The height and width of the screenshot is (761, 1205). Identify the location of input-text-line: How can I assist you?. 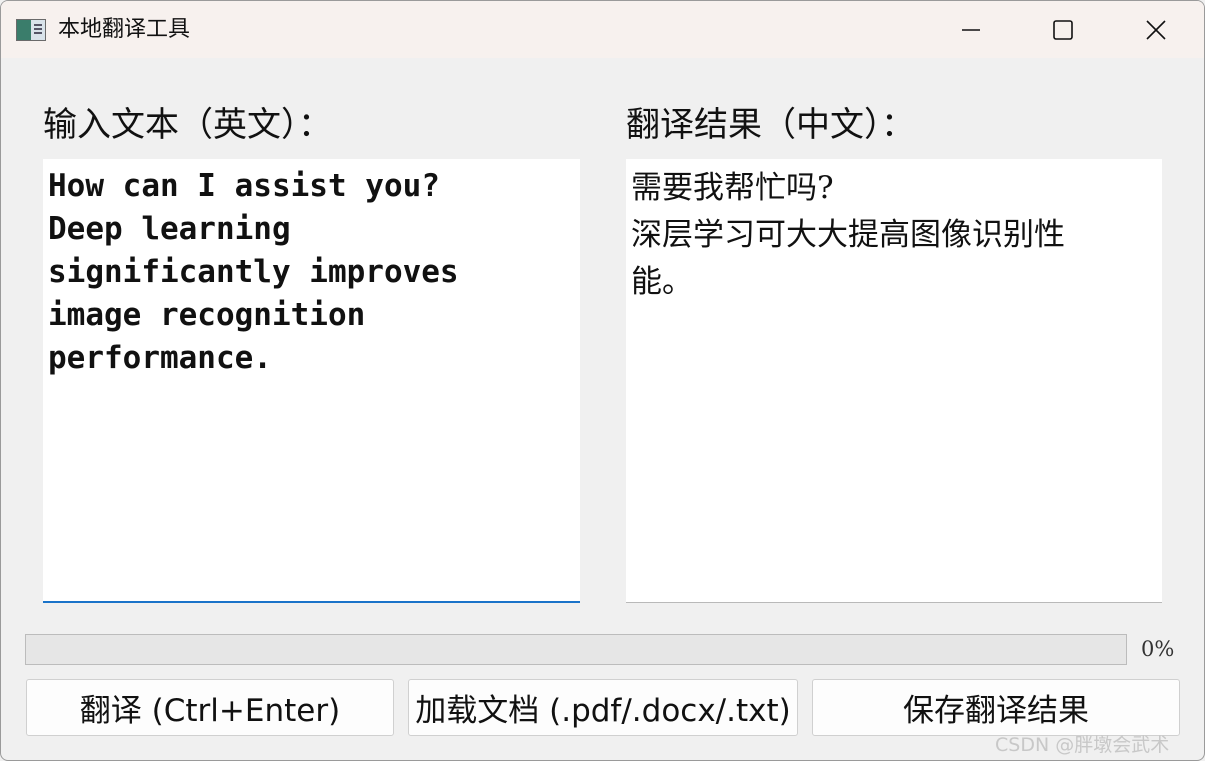
(244, 186).